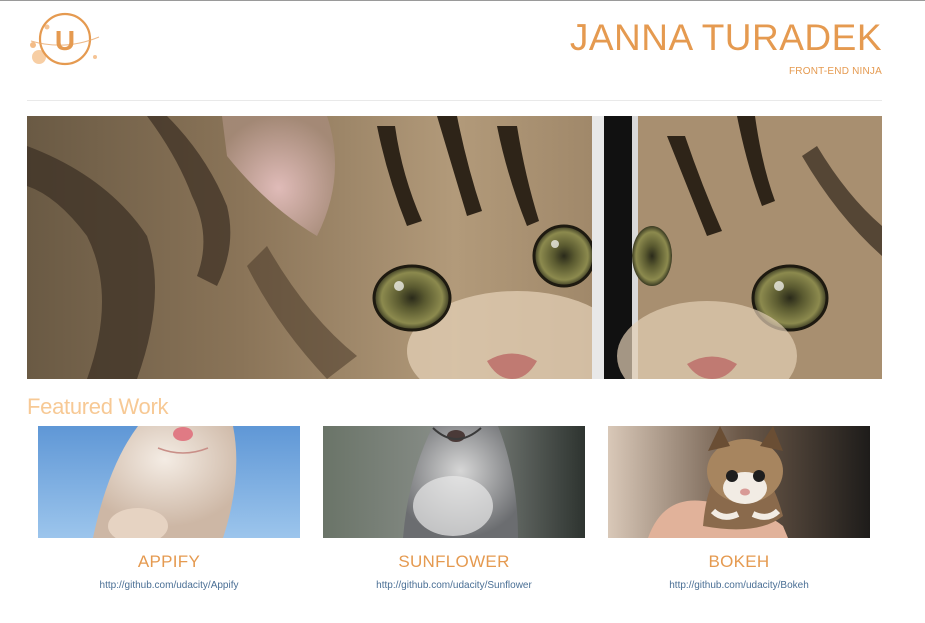  I want to click on project-title: SUNFLOWER, so click(454, 562).